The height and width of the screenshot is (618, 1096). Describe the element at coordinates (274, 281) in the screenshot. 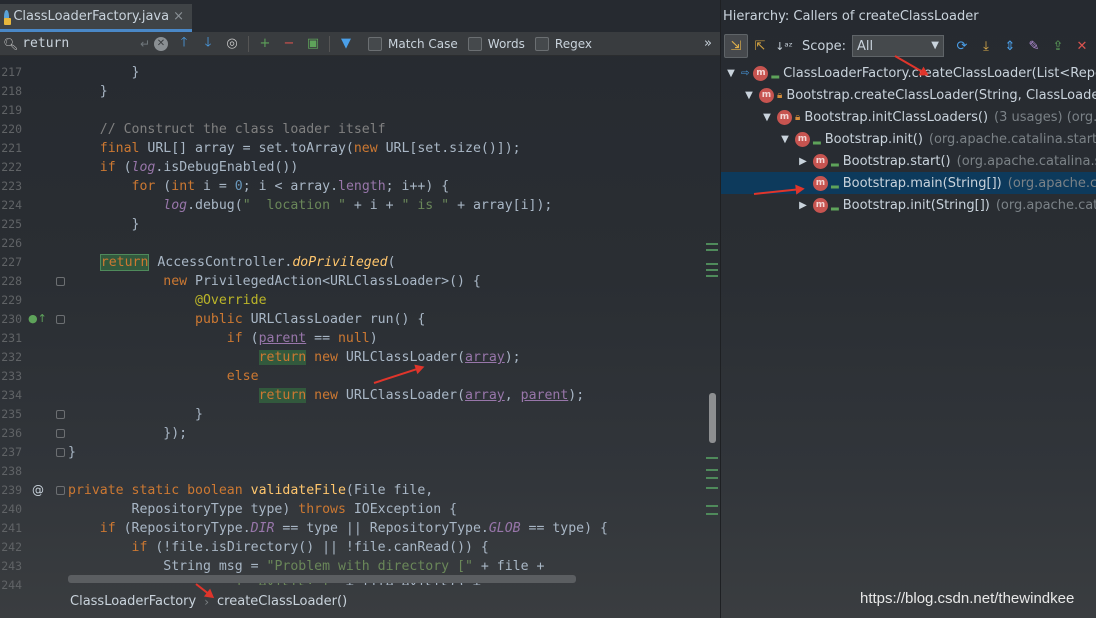

I see `code-line: new PrivilegedAction<URLClassLoader>() {` at that location.